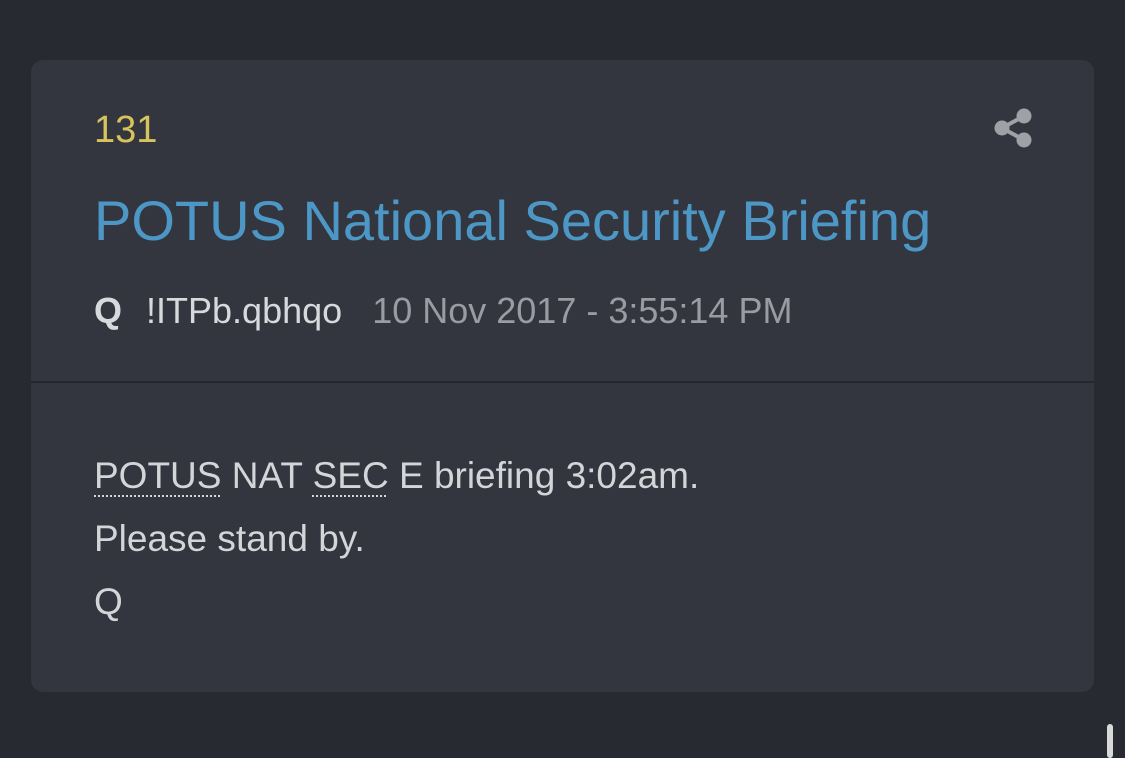 The height and width of the screenshot is (758, 1125). What do you see at coordinates (544, 475) in the screenshot?
I see `body-text: E briefing 3:02am.` at bounding box center [544, 475].